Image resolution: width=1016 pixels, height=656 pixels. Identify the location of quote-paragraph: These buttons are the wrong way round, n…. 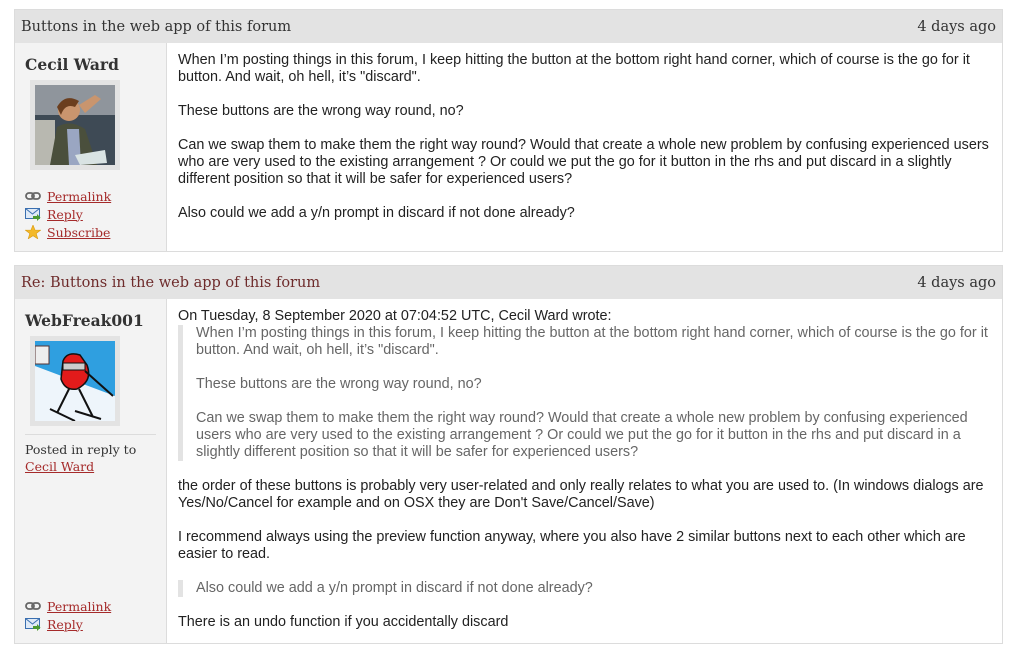
(339, 384).